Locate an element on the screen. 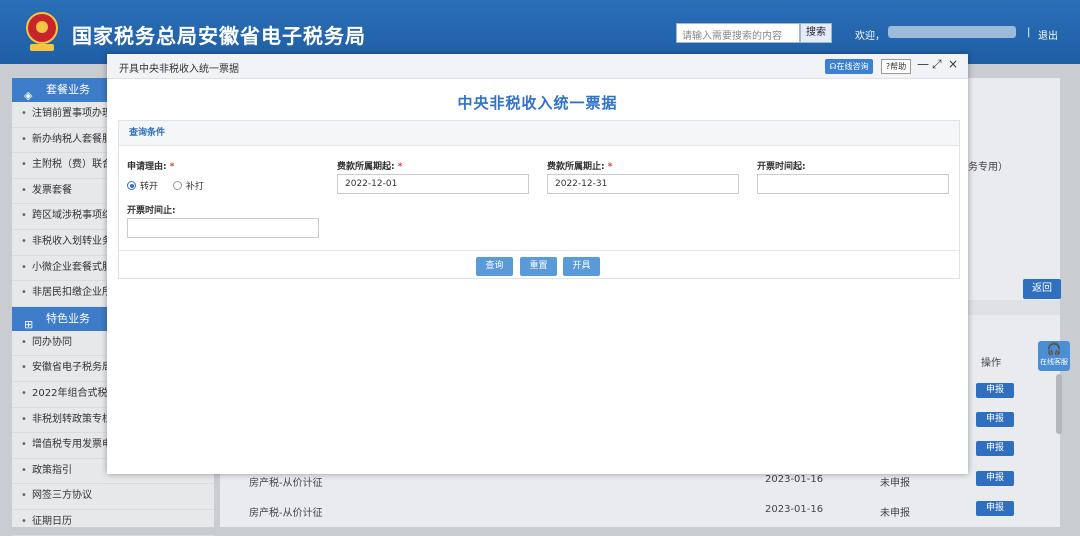 The image size is (1080, 536). reason-label: 申请理由: * is located at coordinates (150, 165).